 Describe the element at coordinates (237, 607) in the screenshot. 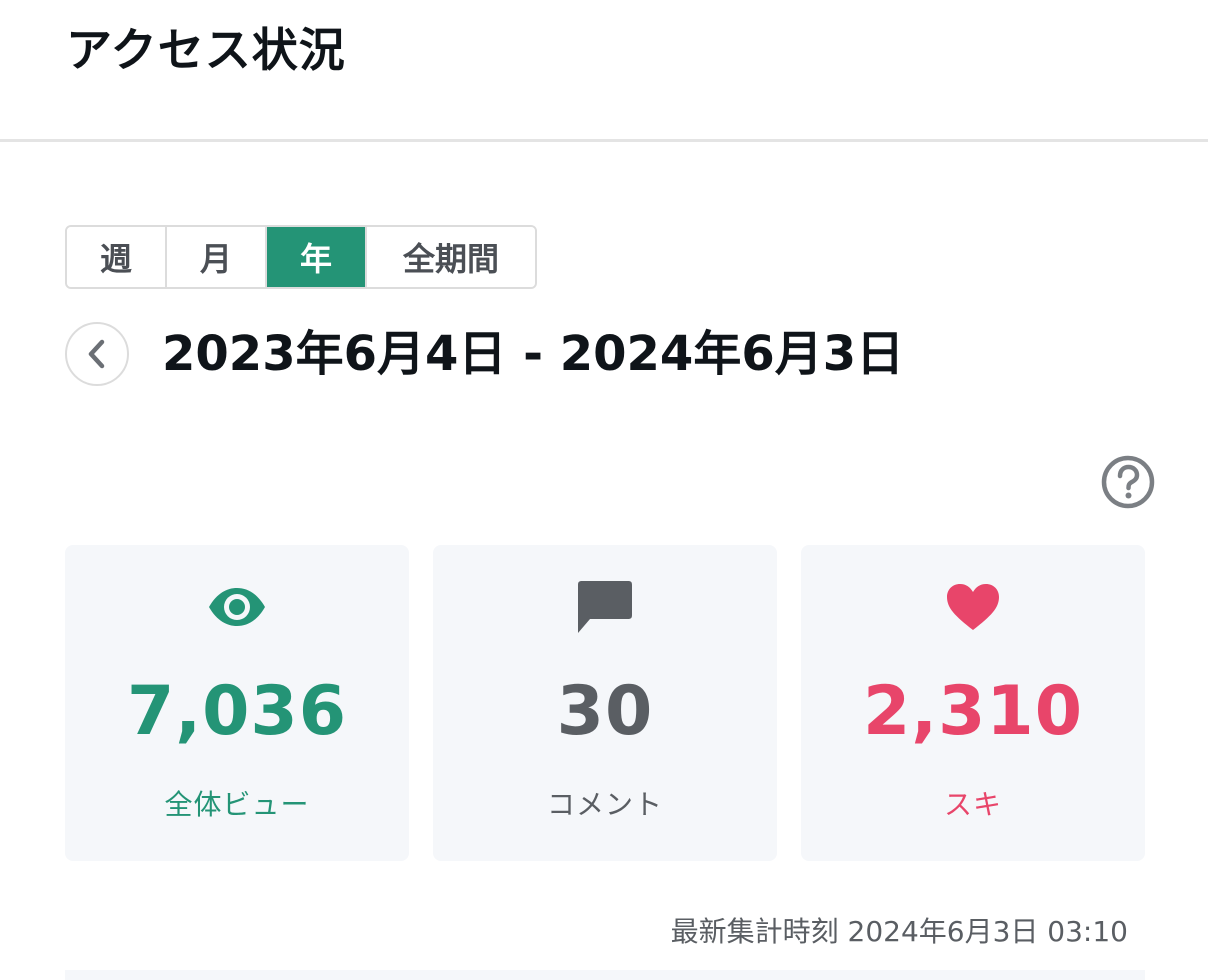

I see `eye-icon` at that location.